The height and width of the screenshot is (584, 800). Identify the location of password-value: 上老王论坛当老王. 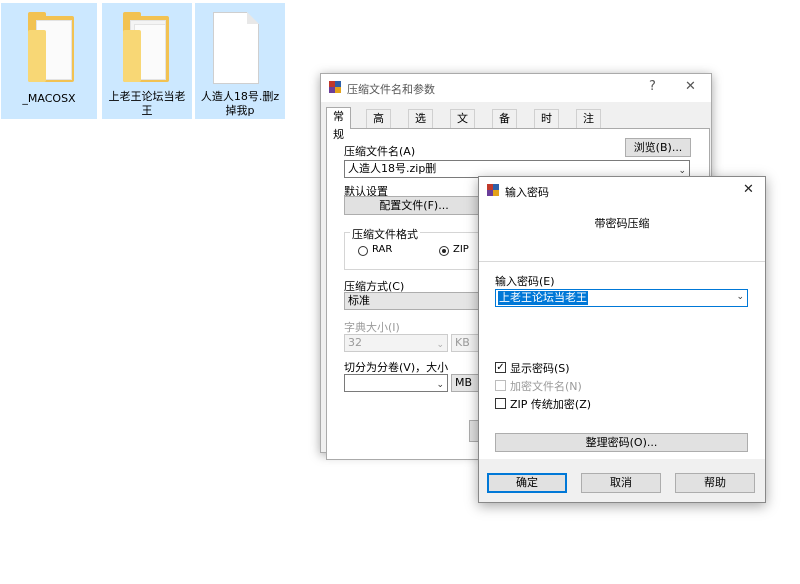
(543, 298).